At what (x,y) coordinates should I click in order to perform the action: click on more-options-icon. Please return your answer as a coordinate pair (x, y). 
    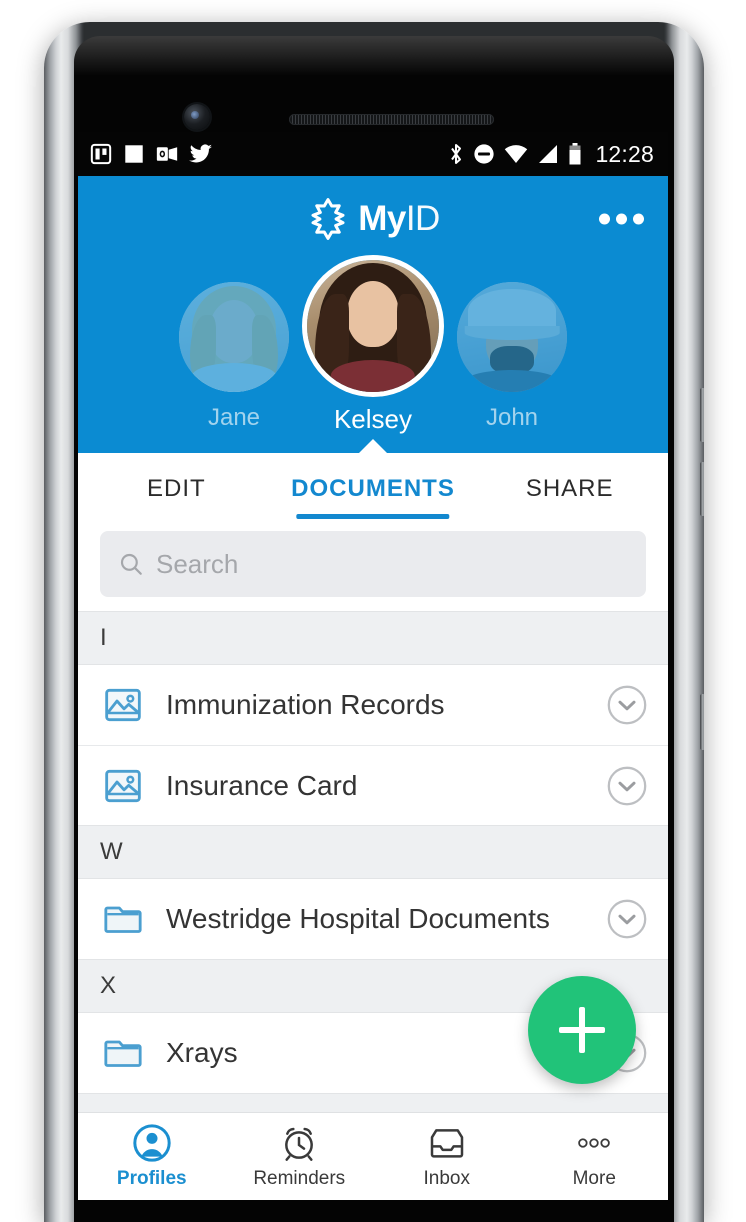
    Looking at the image, I should click on (621, 219).